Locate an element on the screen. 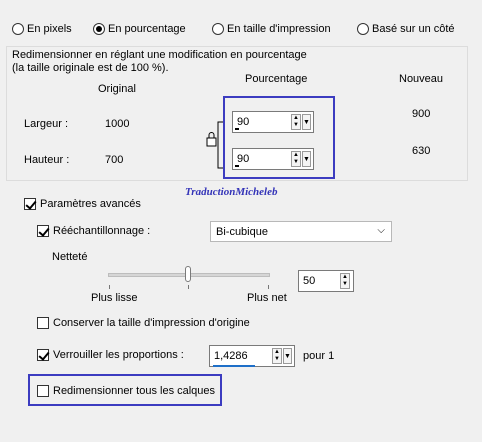 The height and width of the screenshot is (442, 482). height-new-value: 630 is located at coordinates (421, 151).